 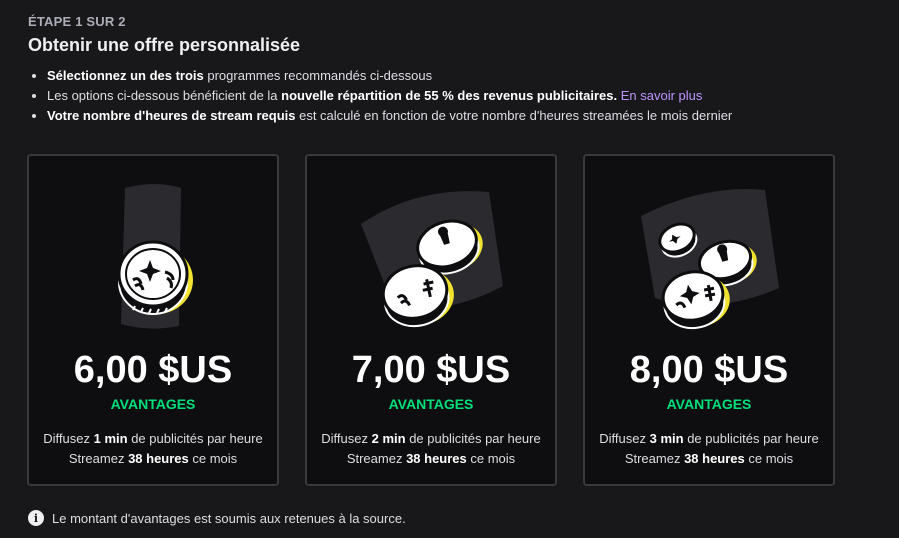 What do you see at coordinates (155, 256) in the screenshot?
I see `single-coin-illustration` at bounding box center [155, 256].